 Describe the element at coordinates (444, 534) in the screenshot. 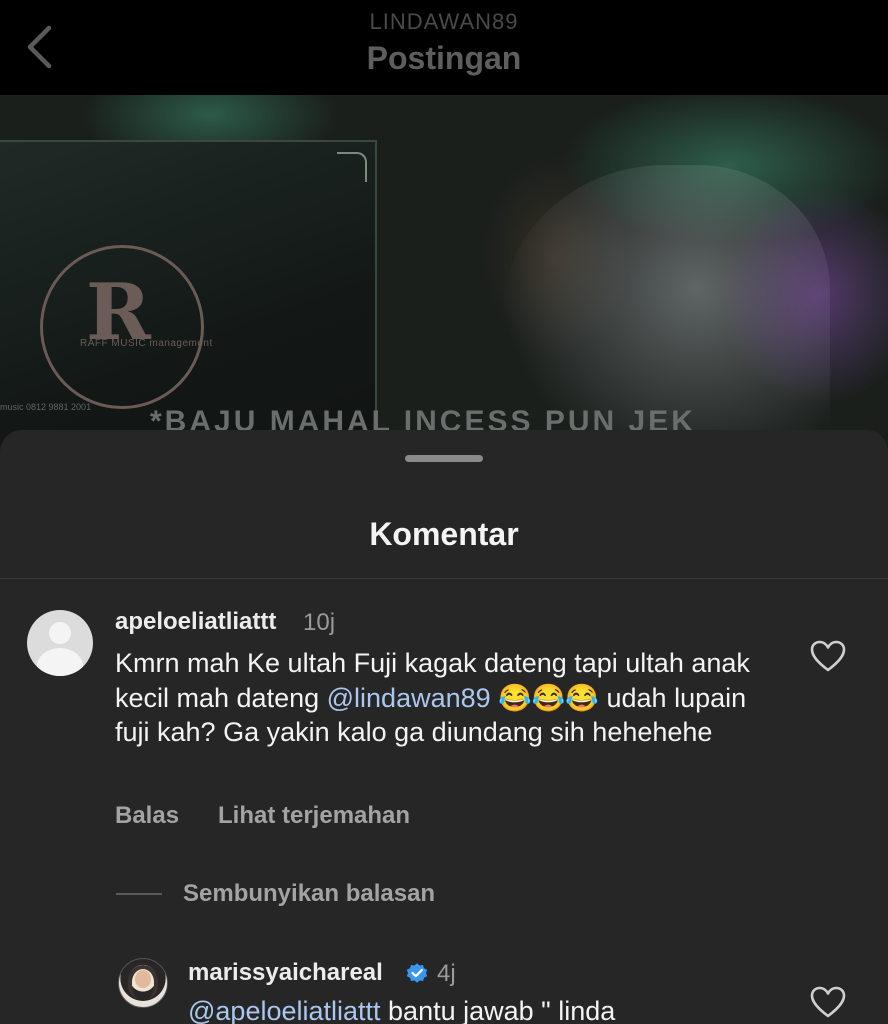

I see `comments-title: Komentar` at that location.